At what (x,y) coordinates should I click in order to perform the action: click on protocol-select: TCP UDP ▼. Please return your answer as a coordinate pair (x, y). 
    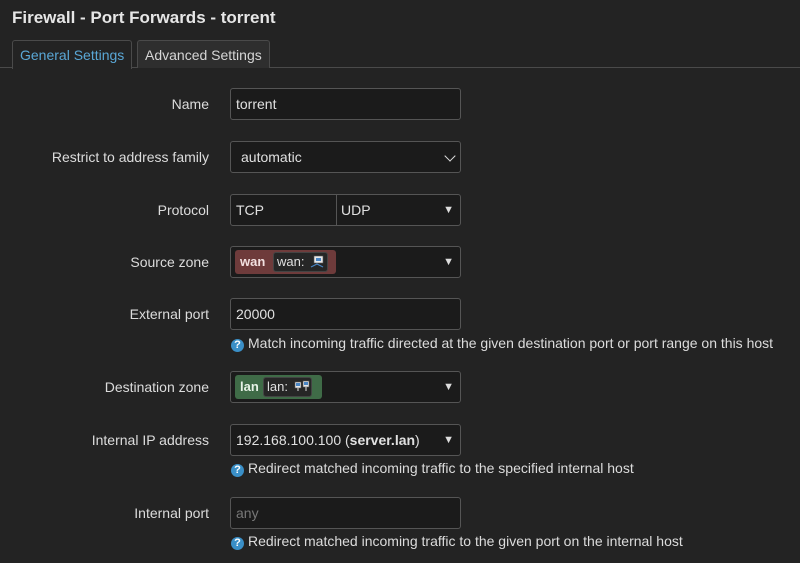
    Looking at the image, I should click on (345, 210).